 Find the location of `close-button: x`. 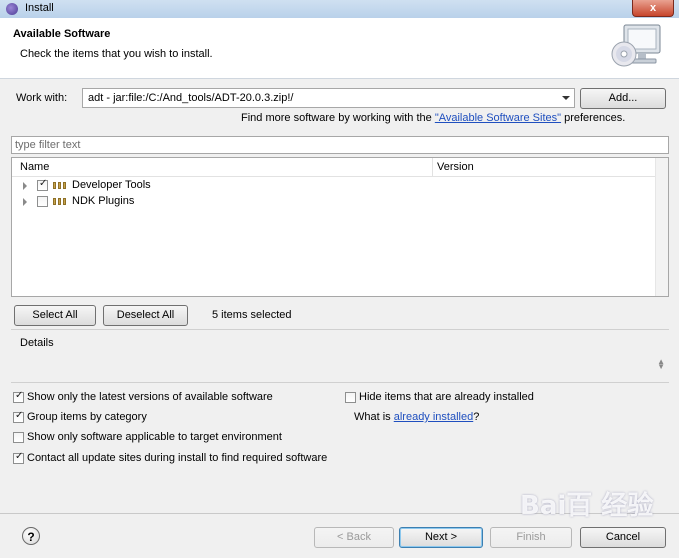

close-button: x is located at coordinates (653, 8).